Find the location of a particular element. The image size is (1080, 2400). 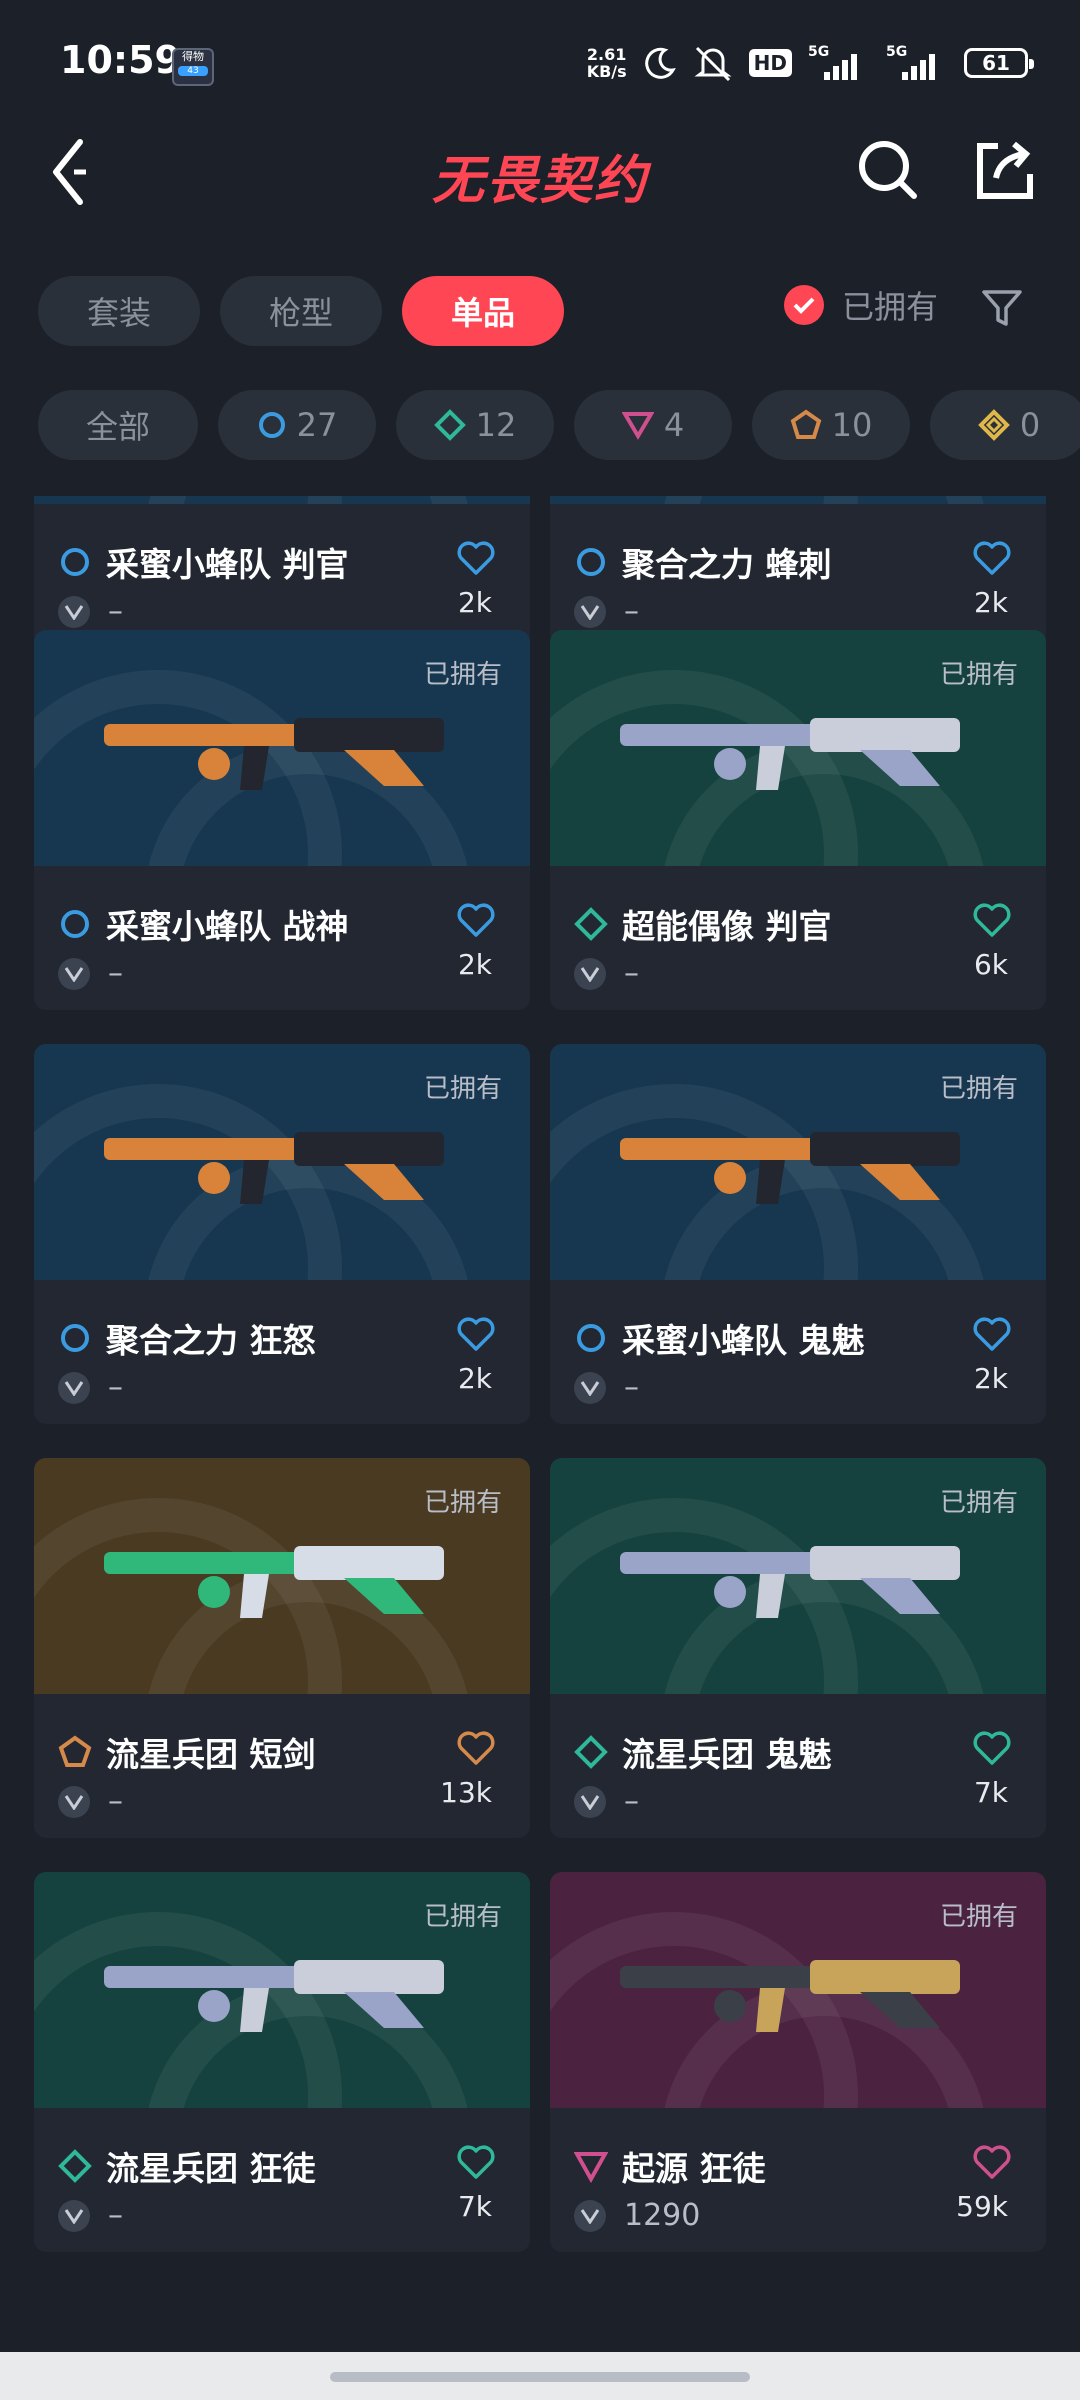

item-name: 超能偶像 判官 is located at coordinates (727, 926).